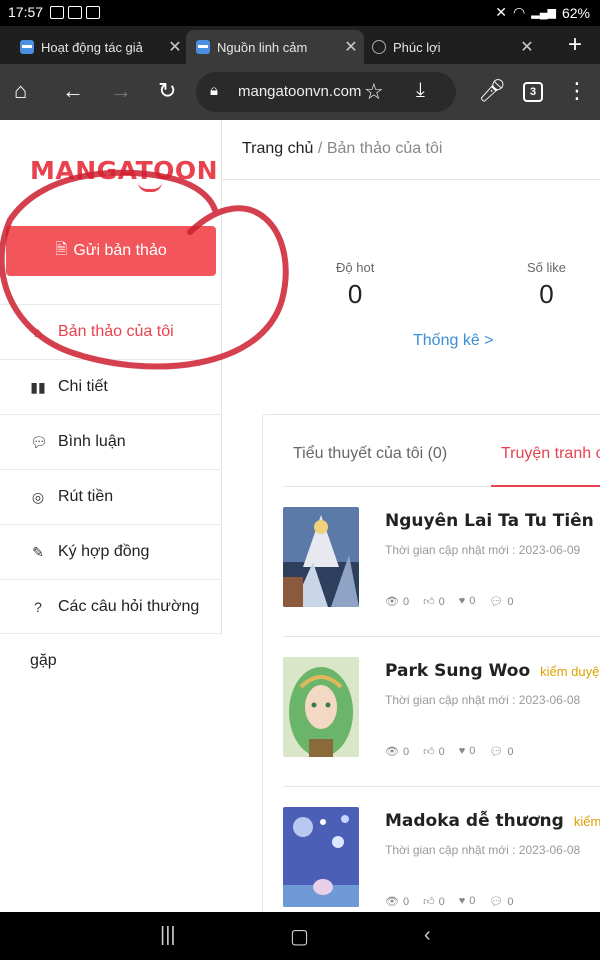 Image resolution: width=600 pixels, height=960 pixels. Describe the element at coordinates (167, 91) in the screenshot. I see `reload-icon: ↻` at that location.